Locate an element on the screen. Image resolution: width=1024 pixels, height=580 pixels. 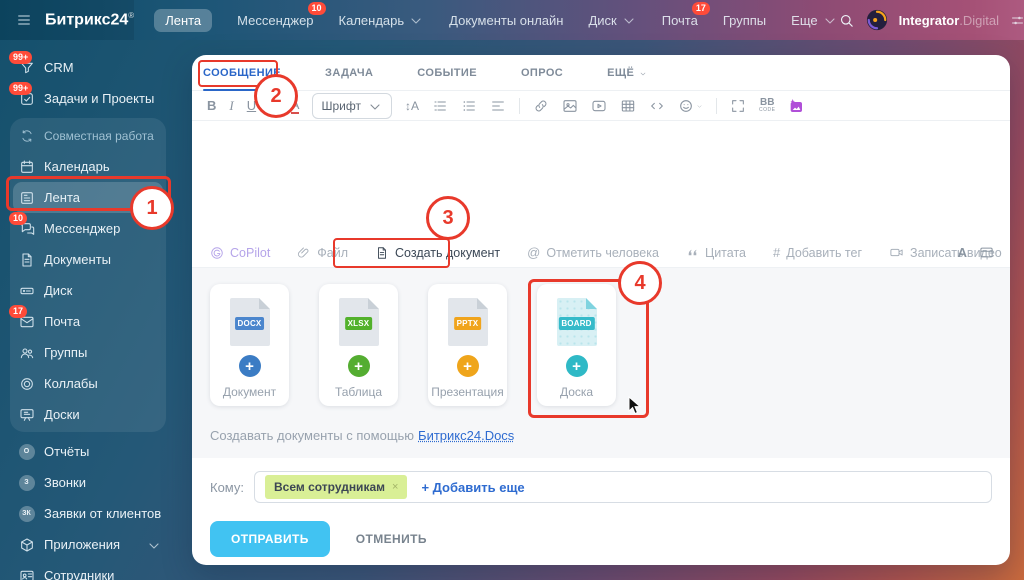
ai-image-button is located at coordinates (796, 106).